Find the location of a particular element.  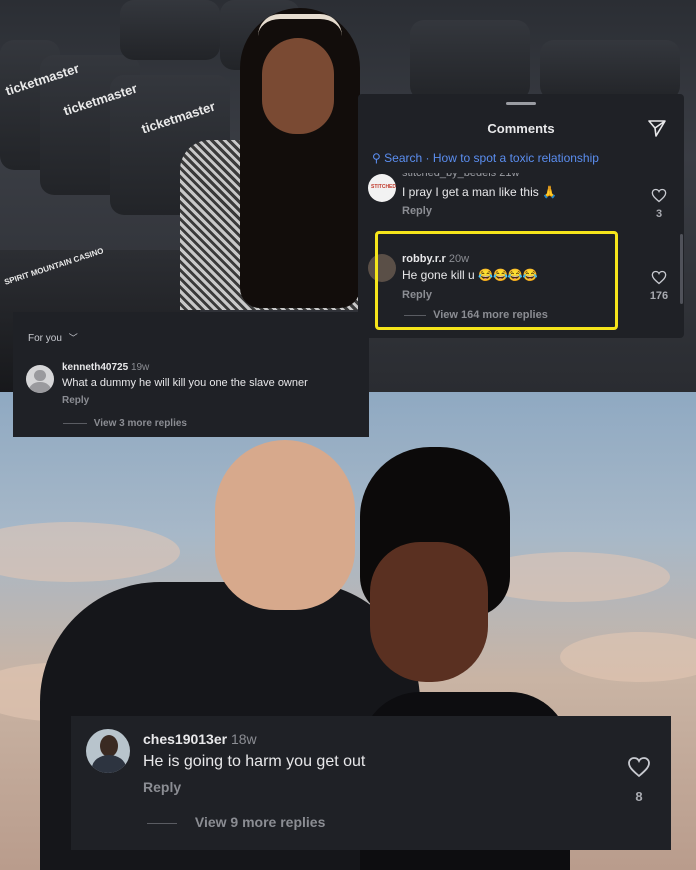

man-head is located at coordinates (285, 525).